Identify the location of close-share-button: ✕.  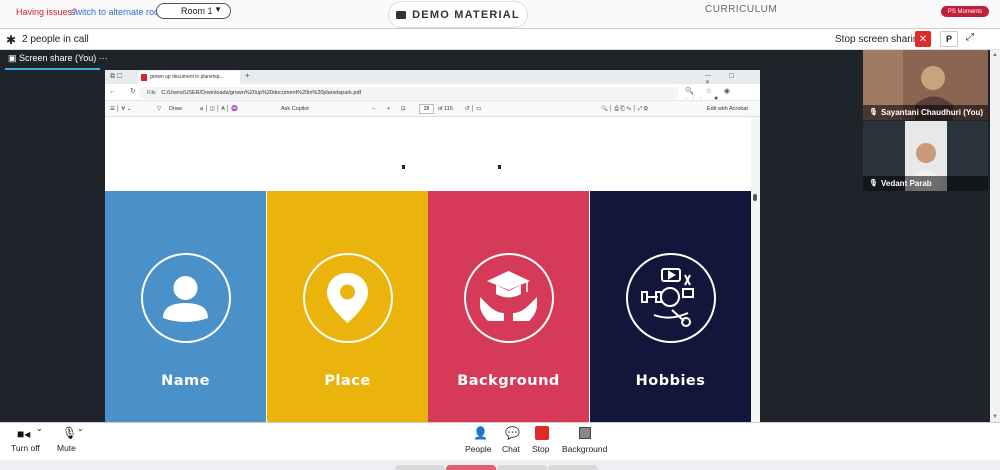
(923, 39).